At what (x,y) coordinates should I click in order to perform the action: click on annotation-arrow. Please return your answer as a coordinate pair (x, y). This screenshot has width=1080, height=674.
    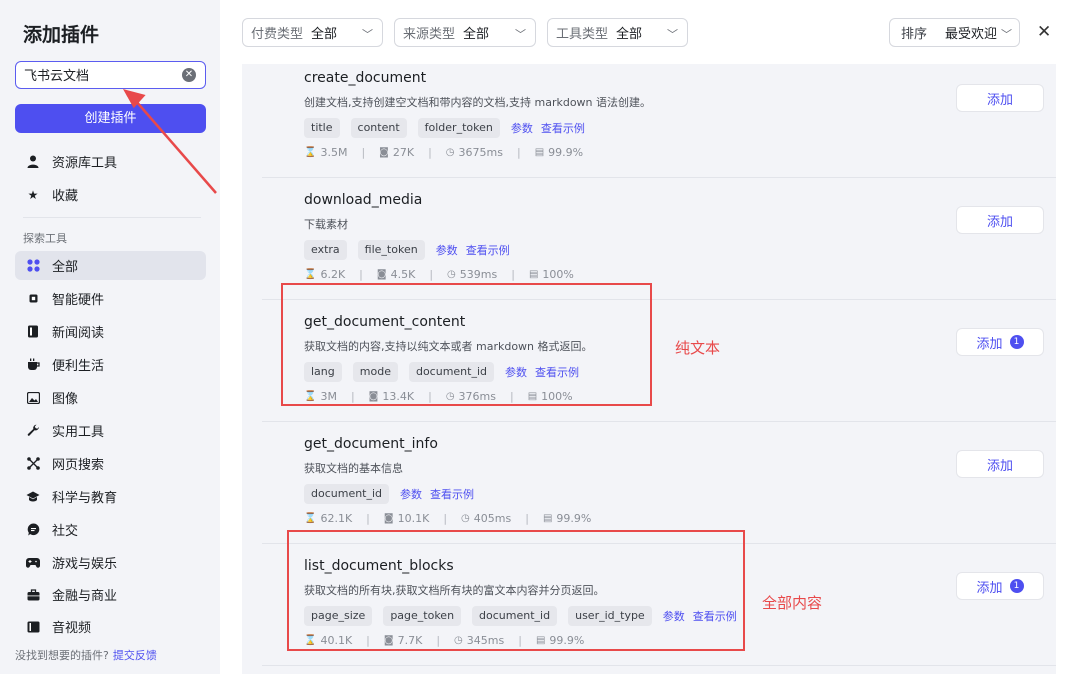
    Looking at the image, I should click on (169, 141).